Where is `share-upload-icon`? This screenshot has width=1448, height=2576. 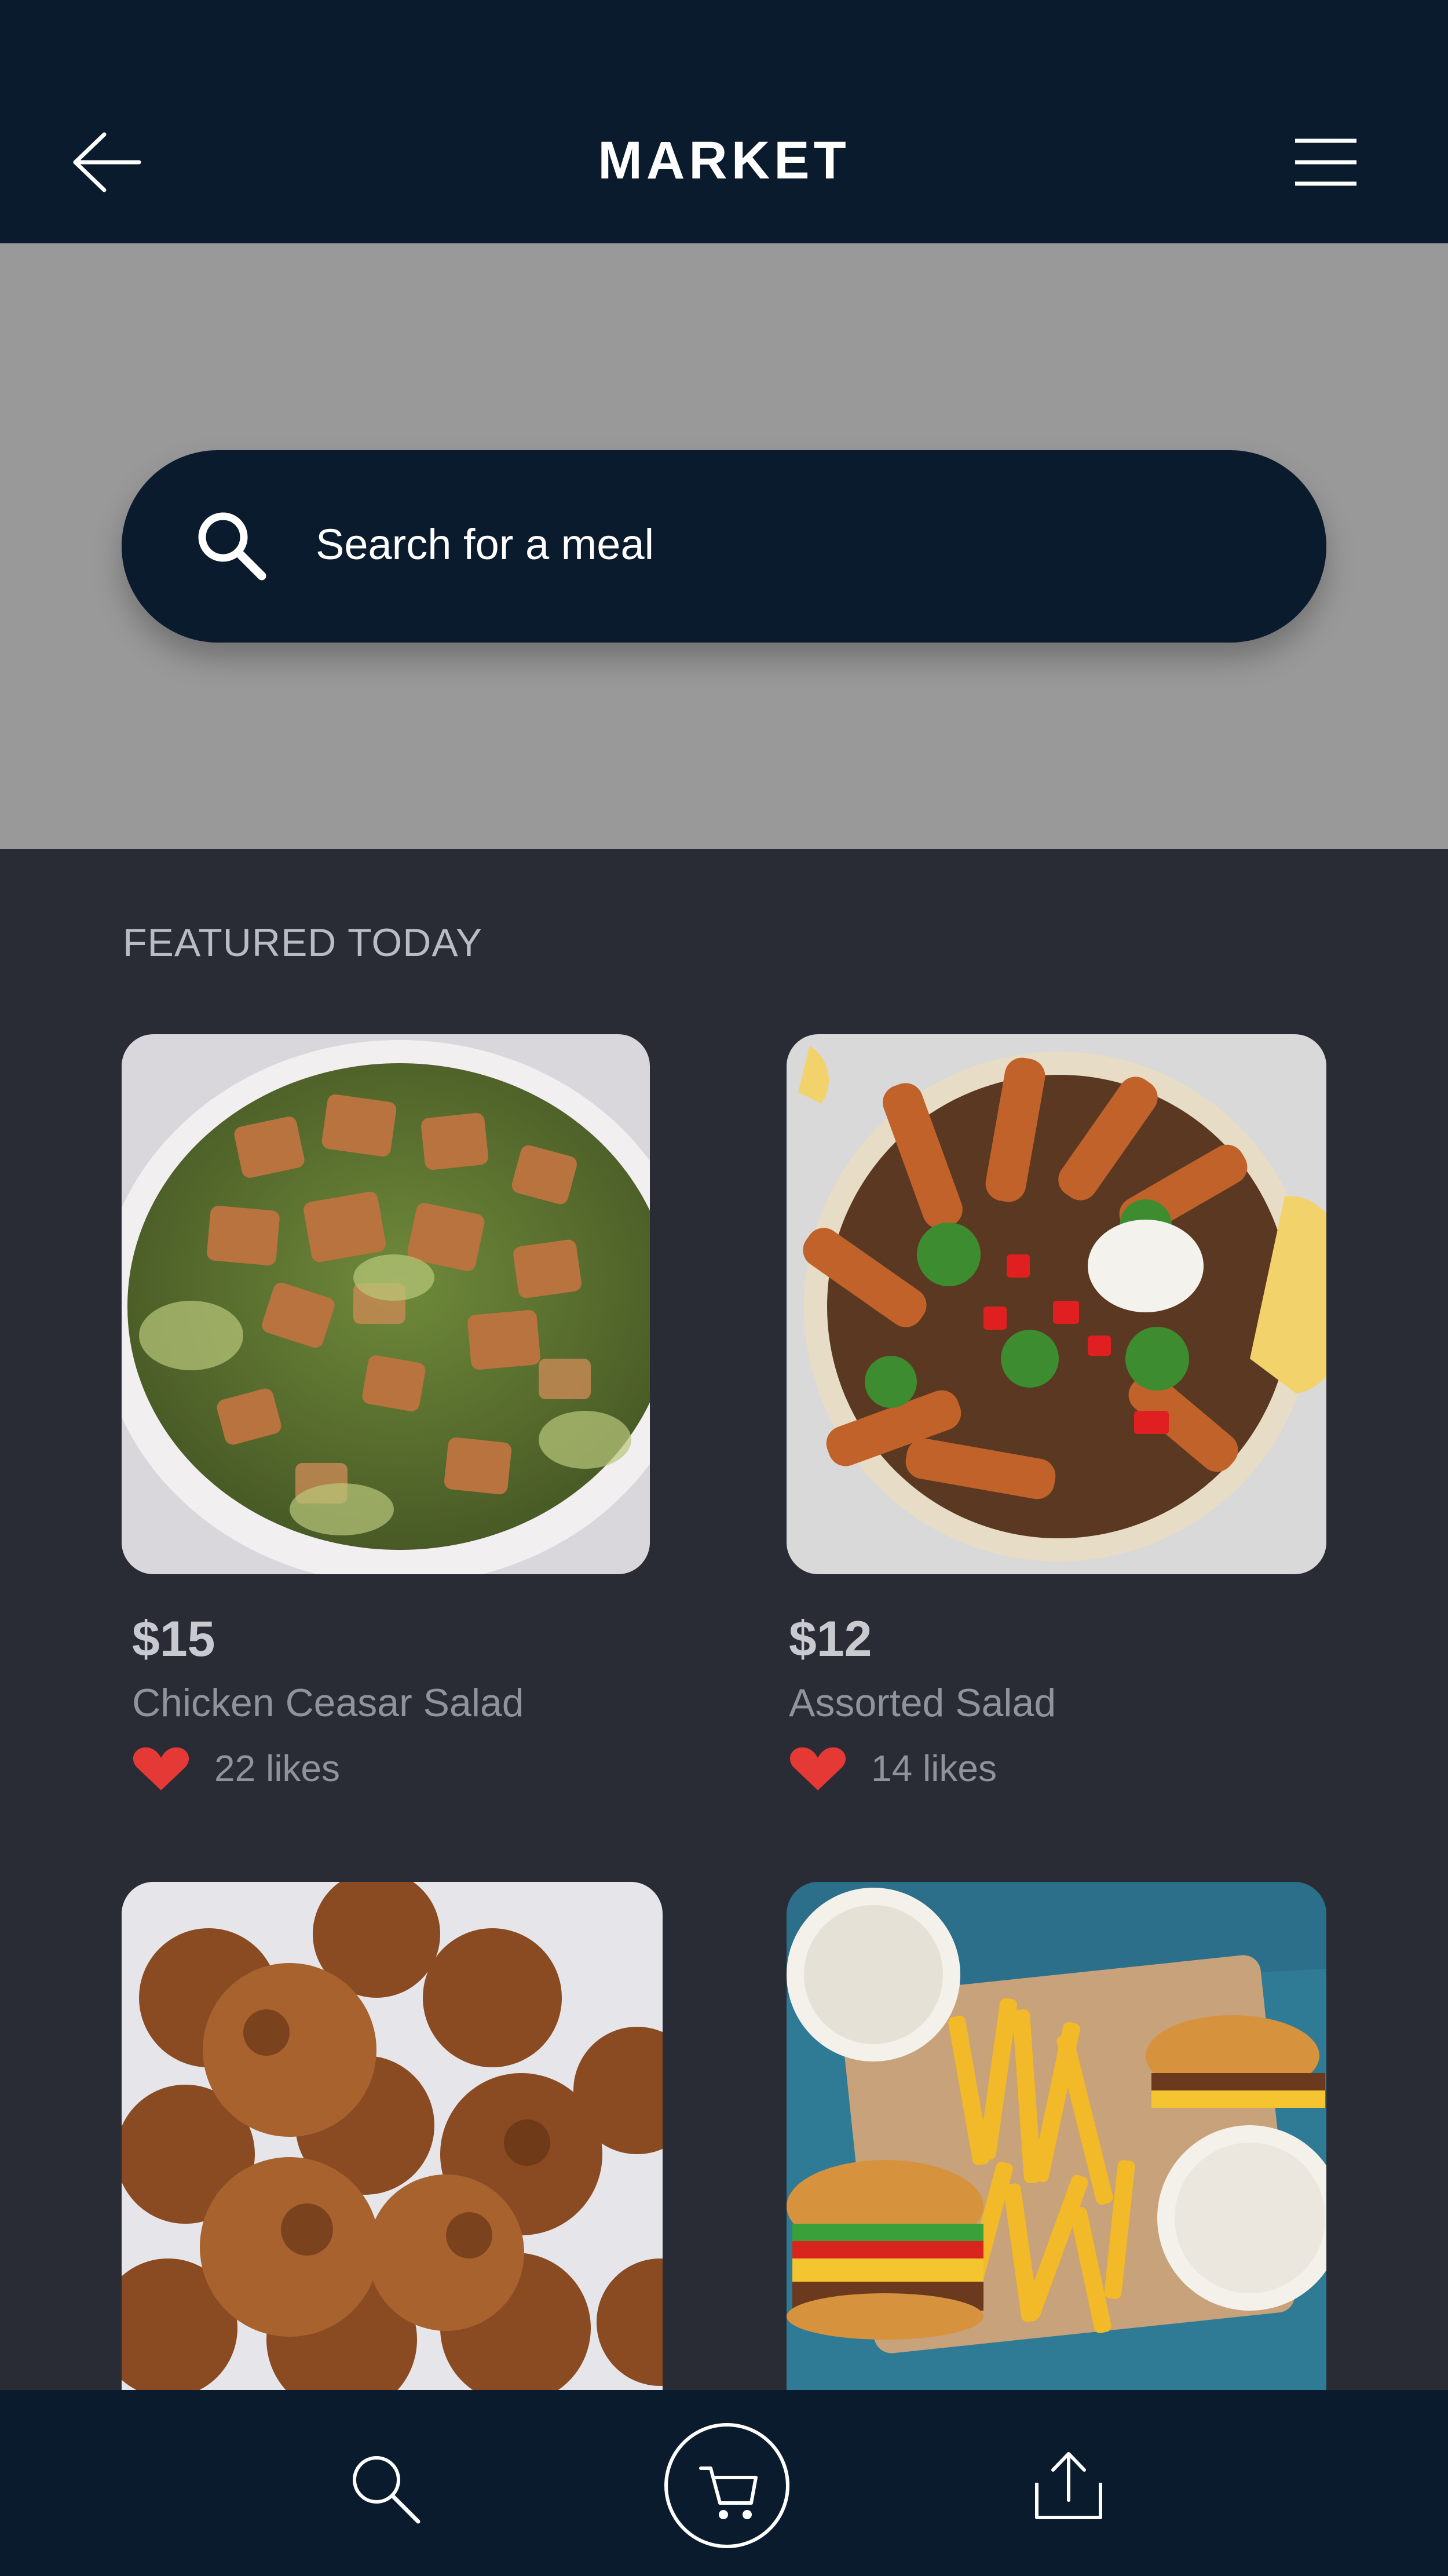 share-upload-icon is located at coordinates (1068, 2485).